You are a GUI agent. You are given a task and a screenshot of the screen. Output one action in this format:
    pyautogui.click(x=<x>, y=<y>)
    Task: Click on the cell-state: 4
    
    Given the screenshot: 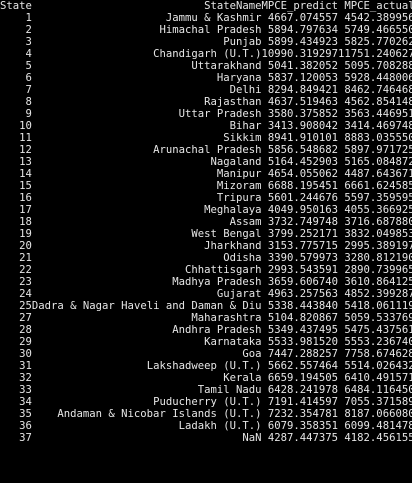 What is the action you would take?
    pyautogui.click(x=28, y=54)
    